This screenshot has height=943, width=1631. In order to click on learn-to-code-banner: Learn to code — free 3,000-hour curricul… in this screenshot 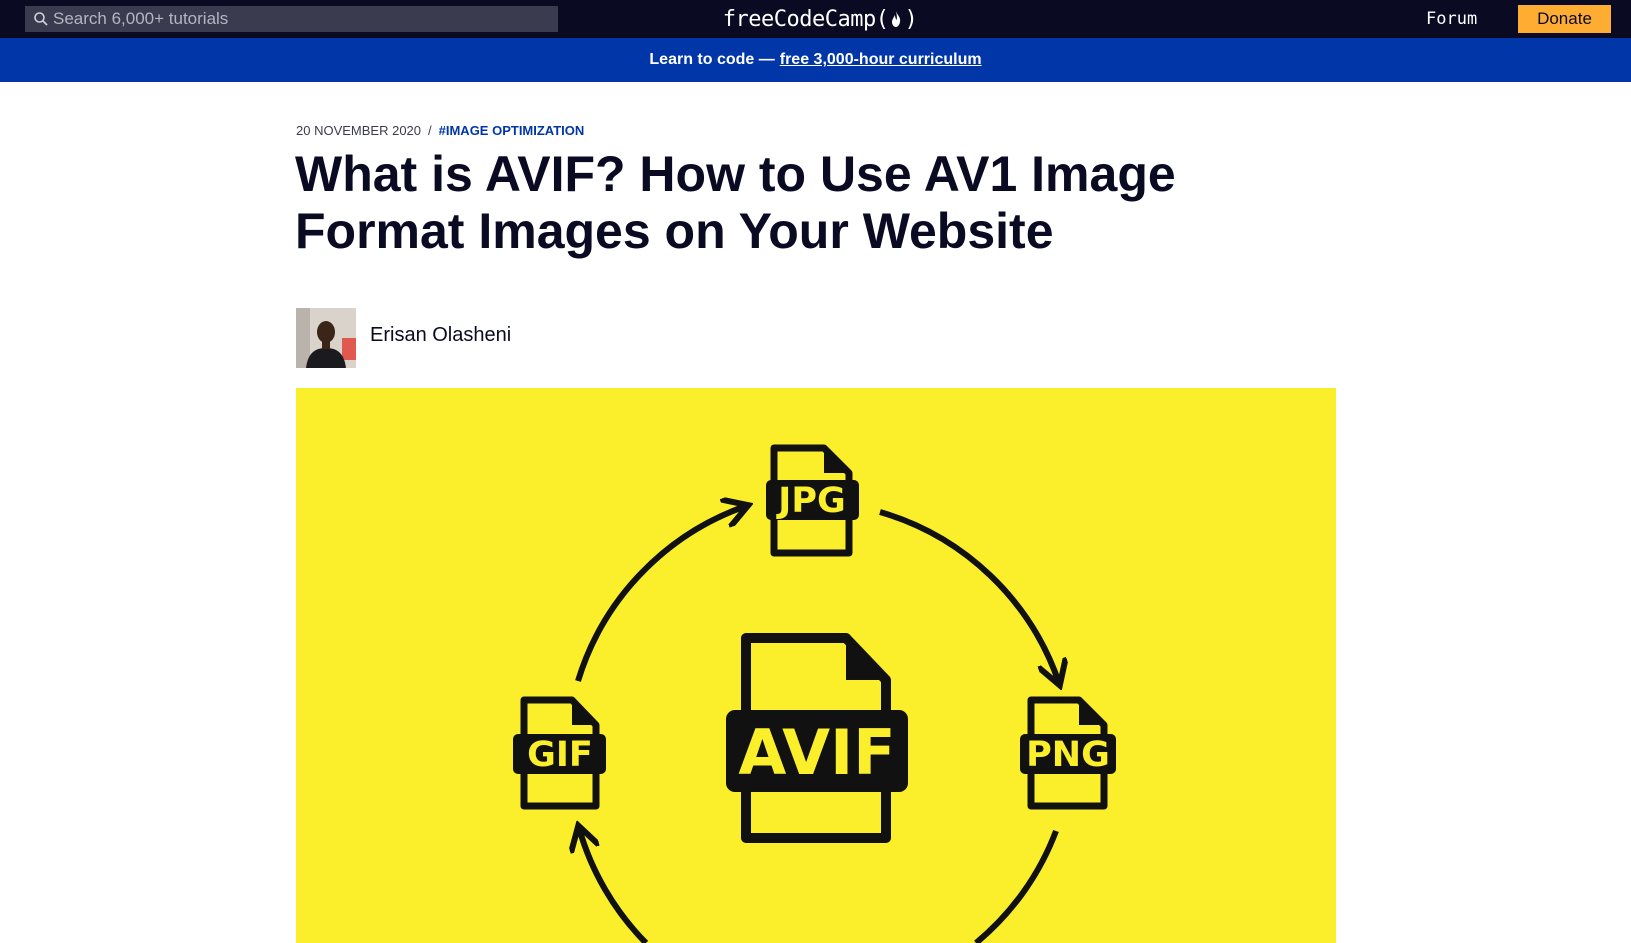, I will do `click(815, 60)`.